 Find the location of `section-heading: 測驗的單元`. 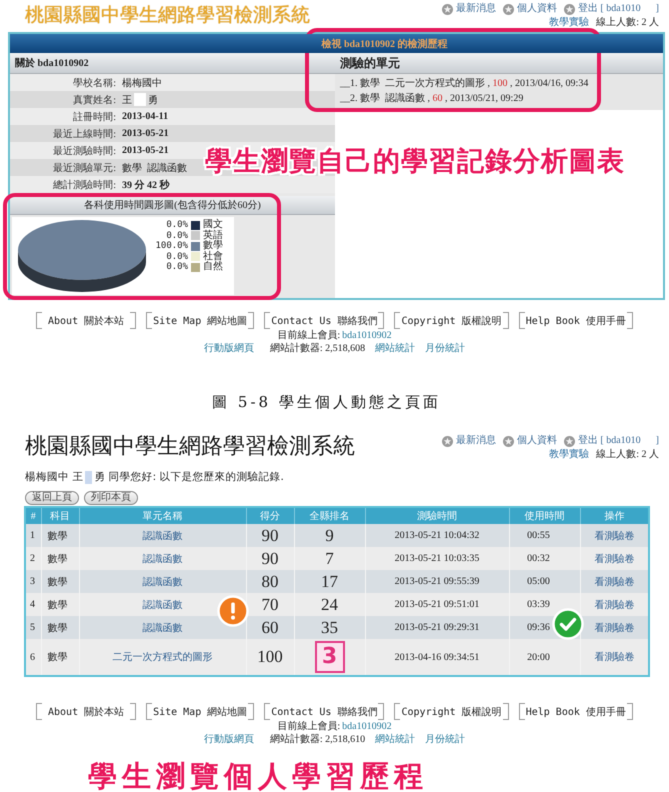

section-heading: 測驗的單元 is located at coordinates (499, 63).